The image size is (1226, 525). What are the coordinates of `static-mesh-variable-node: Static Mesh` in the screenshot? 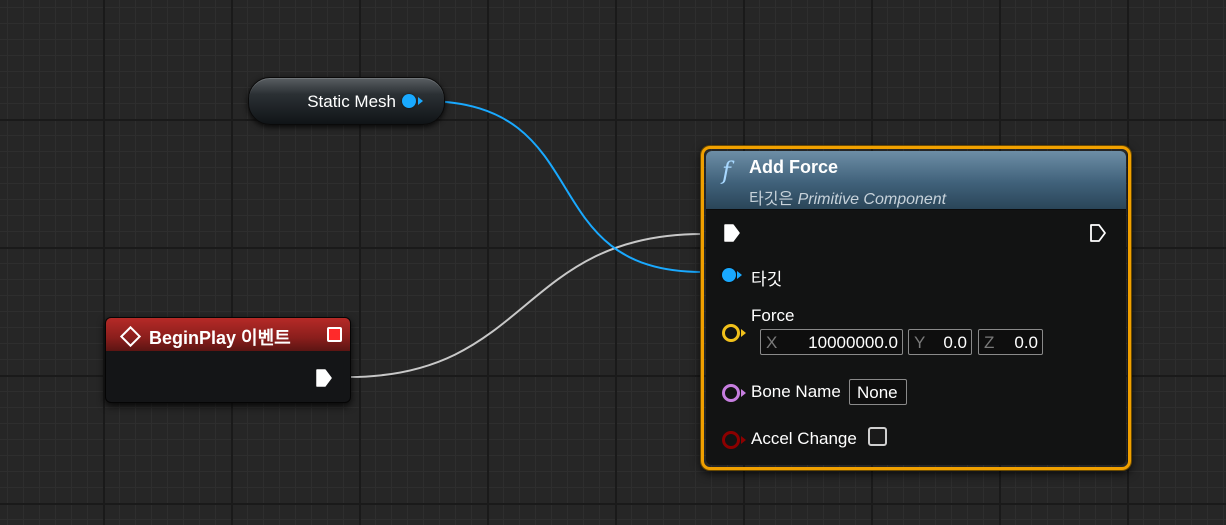 It's located at (346, 101).